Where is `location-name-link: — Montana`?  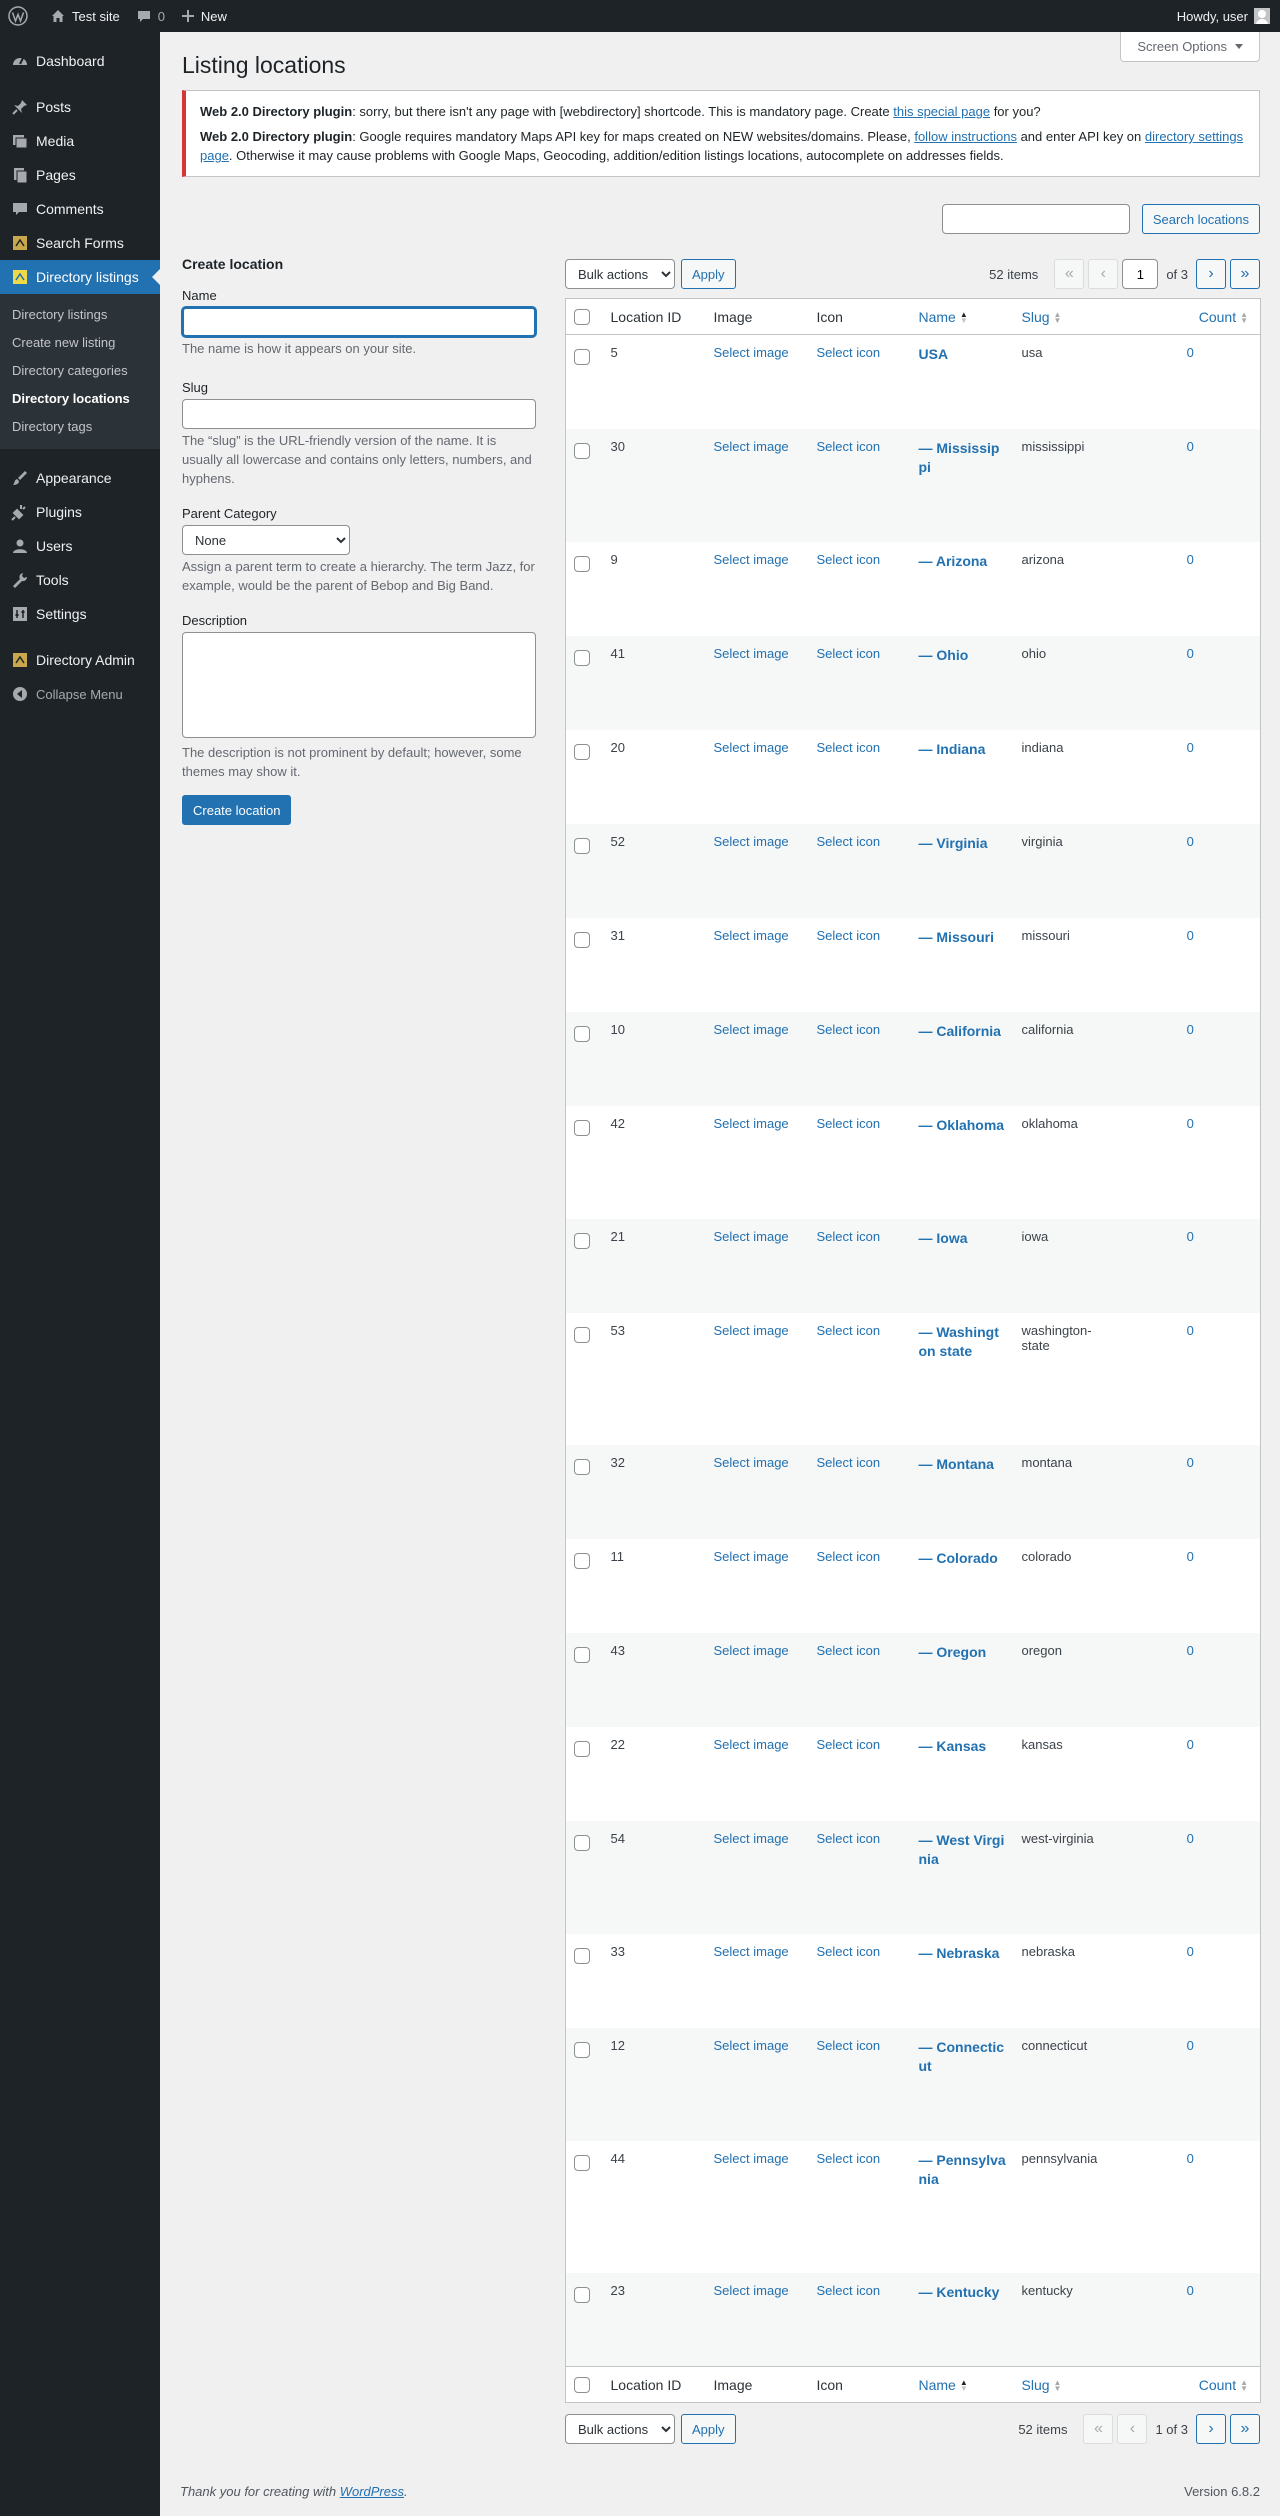 location-name-link: — Montana is located at coordinates (963, 1464).